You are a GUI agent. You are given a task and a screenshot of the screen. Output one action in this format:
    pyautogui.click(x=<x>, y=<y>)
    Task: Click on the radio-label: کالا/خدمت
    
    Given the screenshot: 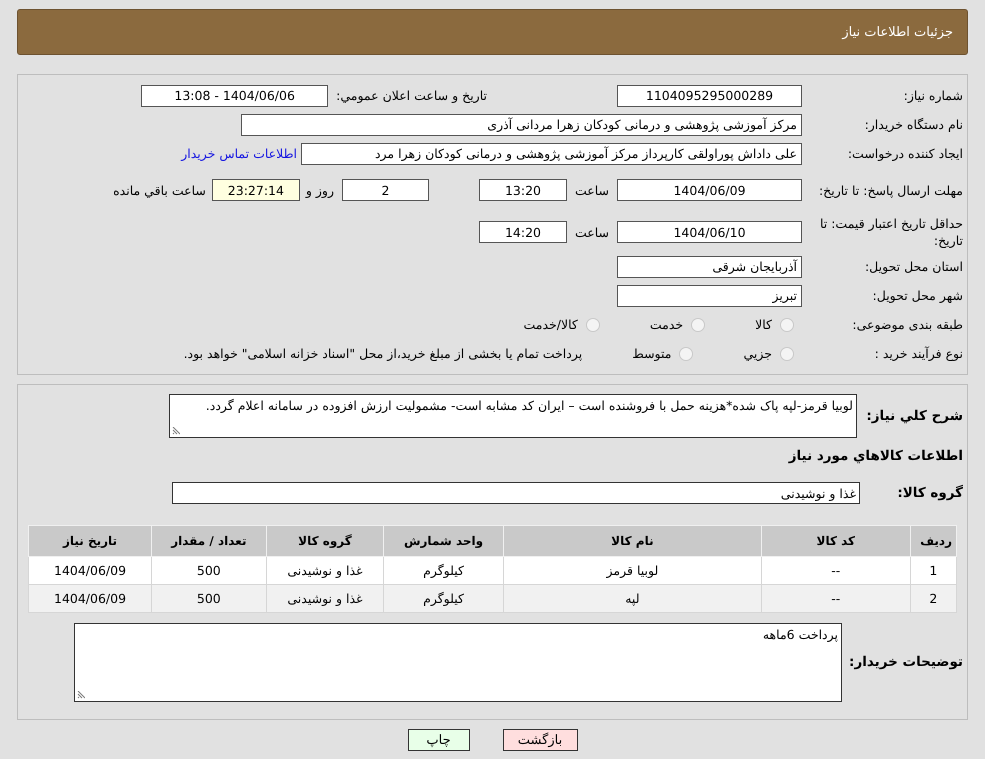 What is the action you would take?
    pyautogui.click(x=550, y=324)
    